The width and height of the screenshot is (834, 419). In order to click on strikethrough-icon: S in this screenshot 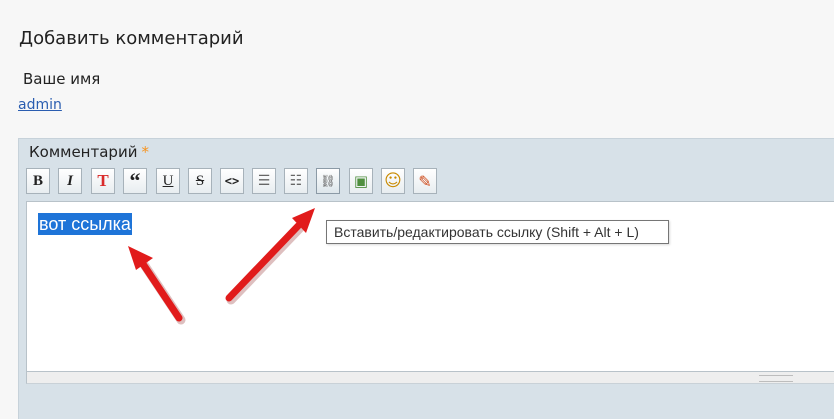, I will do `click(200, 180)`.